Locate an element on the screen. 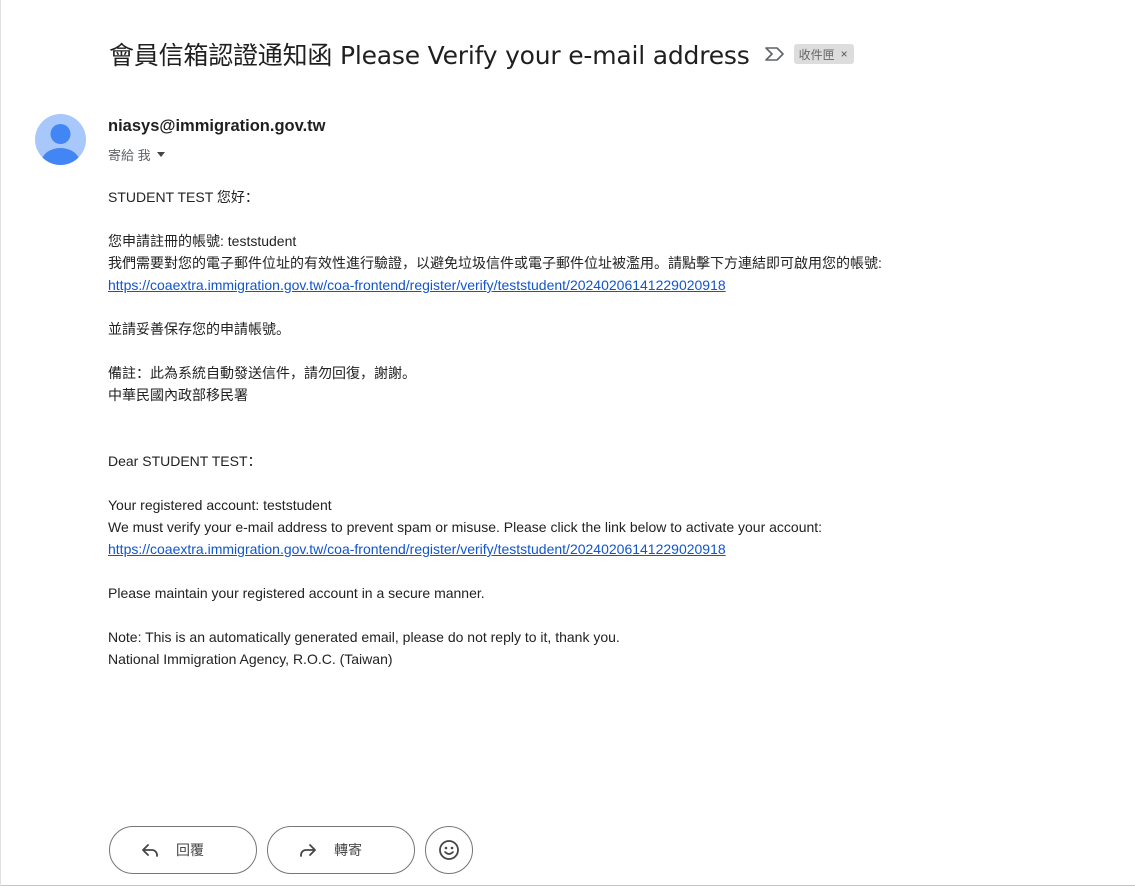 The width and height of the screenshot is (1135, 886). reply-button: 回覆 is located at coordinates (183, 850).